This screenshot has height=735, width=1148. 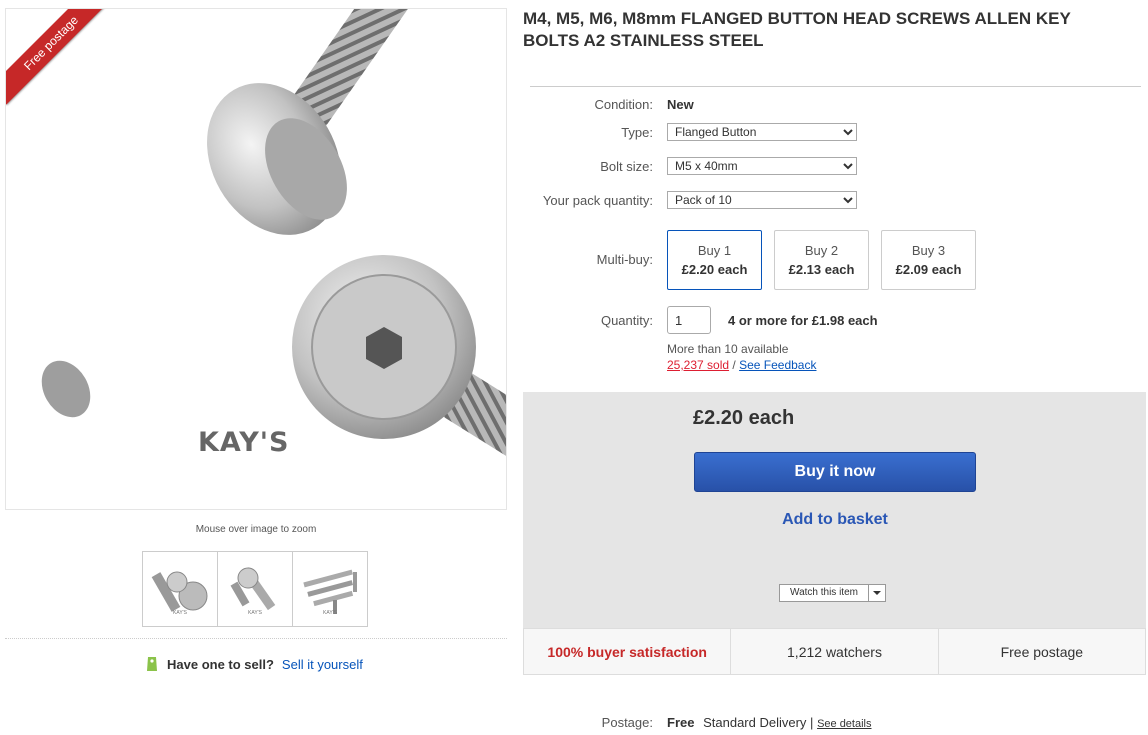 I want to click on sold-feedback-line: 25,237 sold / See Feedback, so click(x=741, y=365).